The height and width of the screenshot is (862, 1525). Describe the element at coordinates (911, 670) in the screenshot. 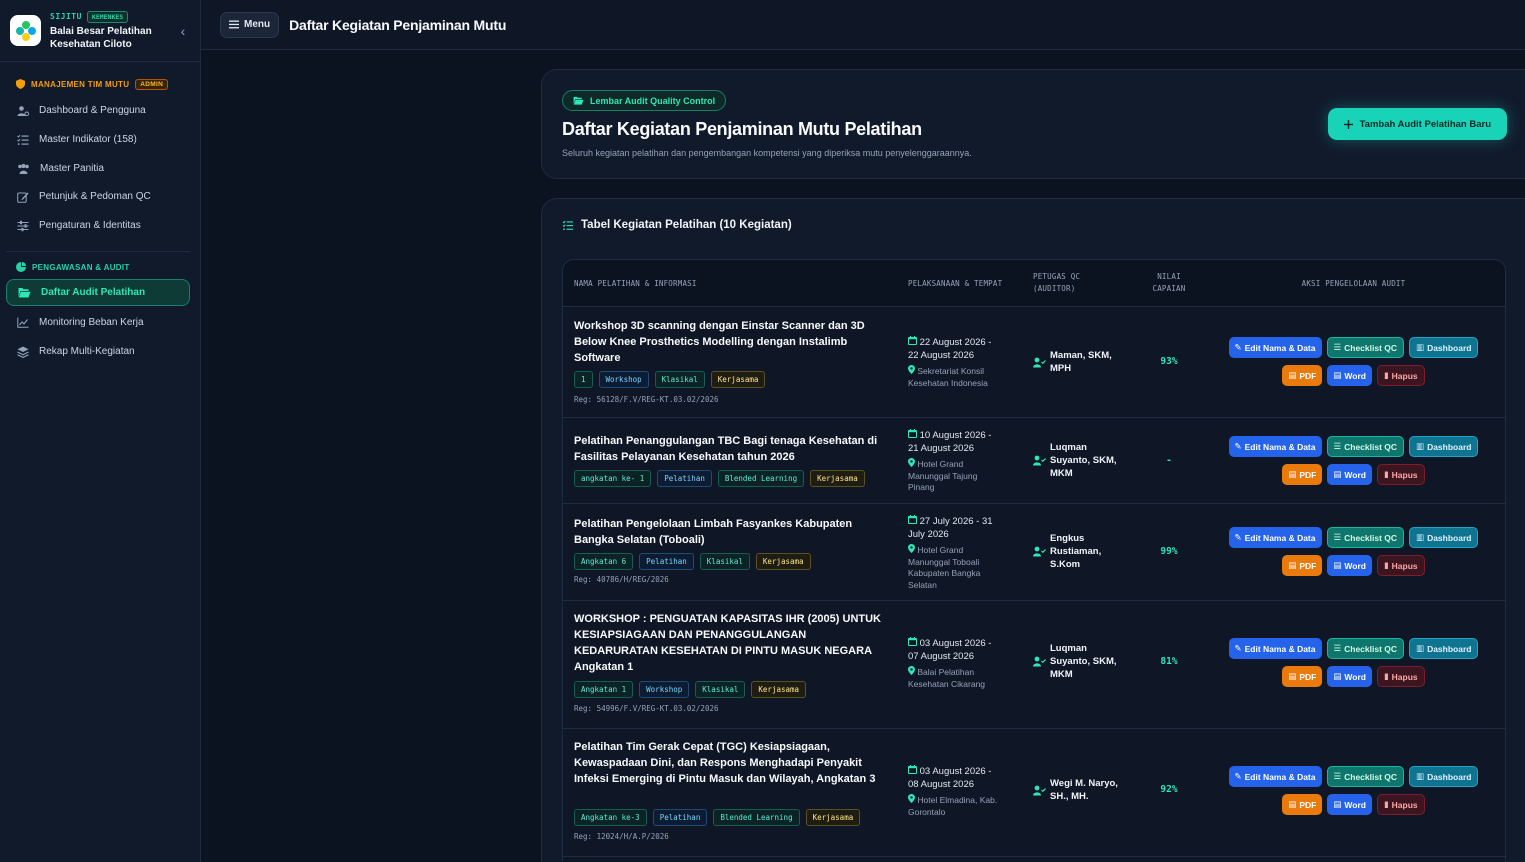

I see `map-pin-icon` at that location.